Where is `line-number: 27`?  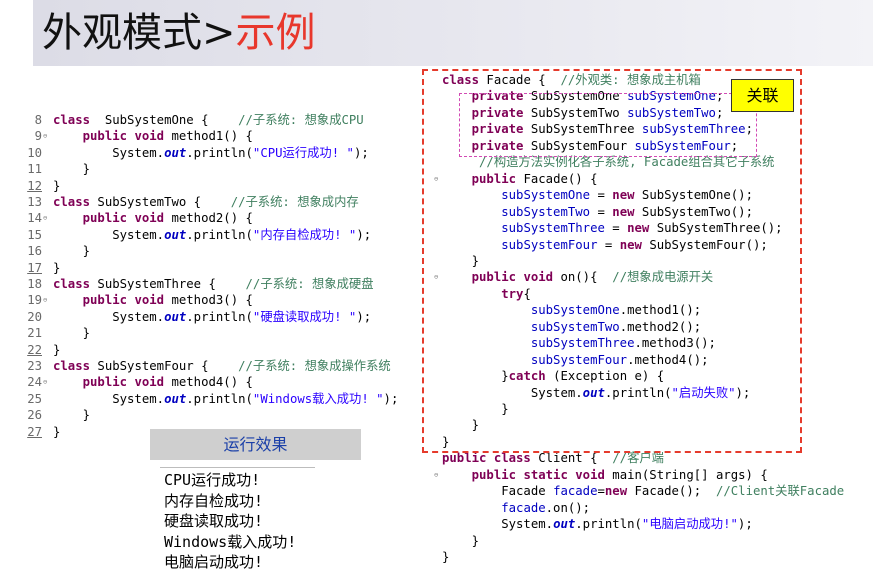
line-number: 27 is located at coordinates (34, 431).